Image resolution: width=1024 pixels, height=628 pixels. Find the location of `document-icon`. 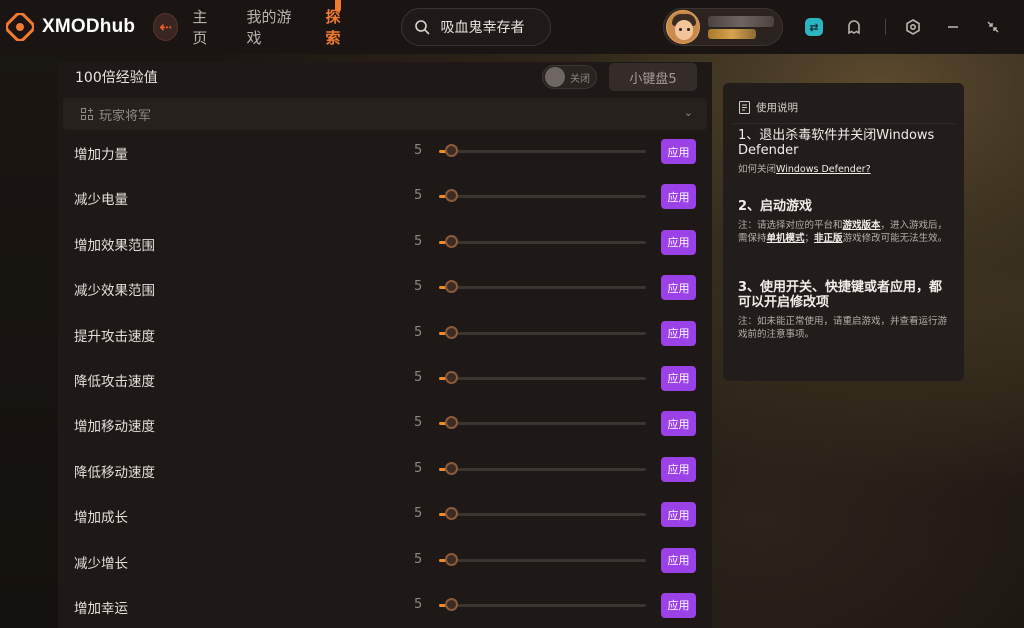

document-icon is located at coordinates (744, 107).